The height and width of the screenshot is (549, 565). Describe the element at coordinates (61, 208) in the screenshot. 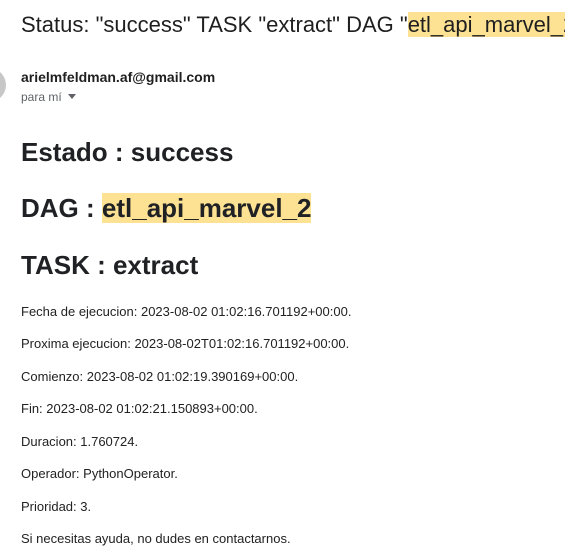

I see `dag-label: DAG :` at that location.